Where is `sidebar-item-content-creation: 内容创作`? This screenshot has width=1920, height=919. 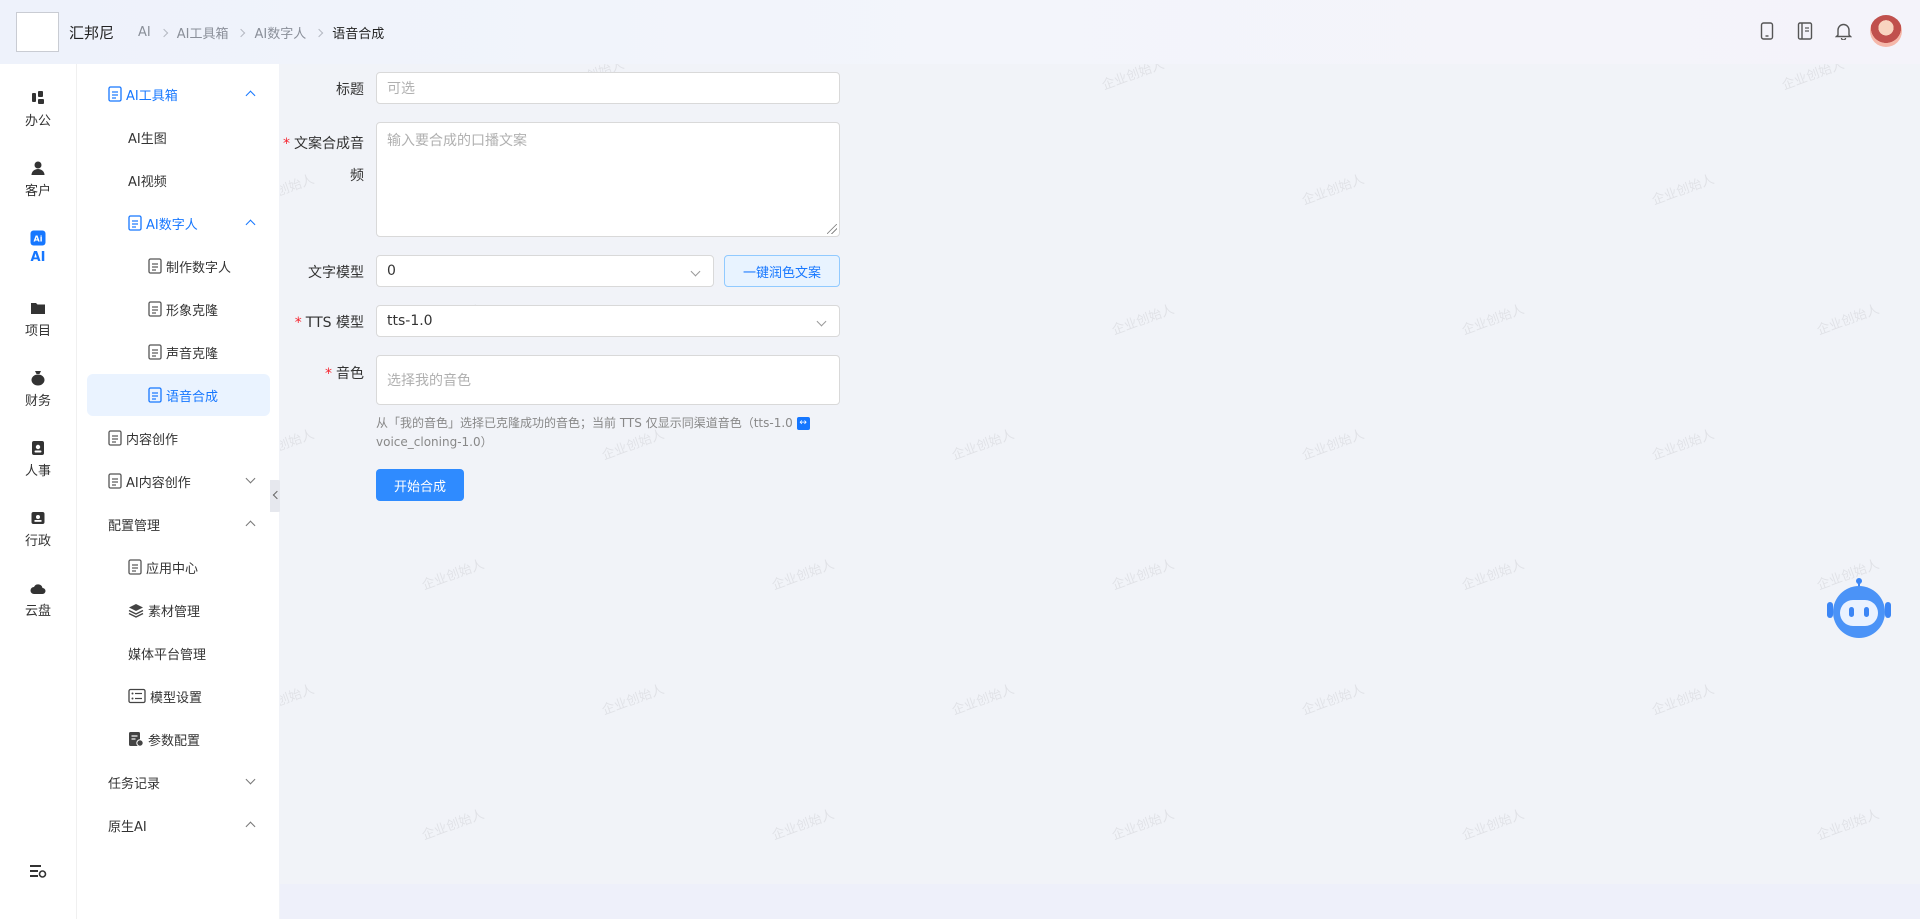 sidebar-item-content-creation: 内容创作 is located at coordinates (178, 438).